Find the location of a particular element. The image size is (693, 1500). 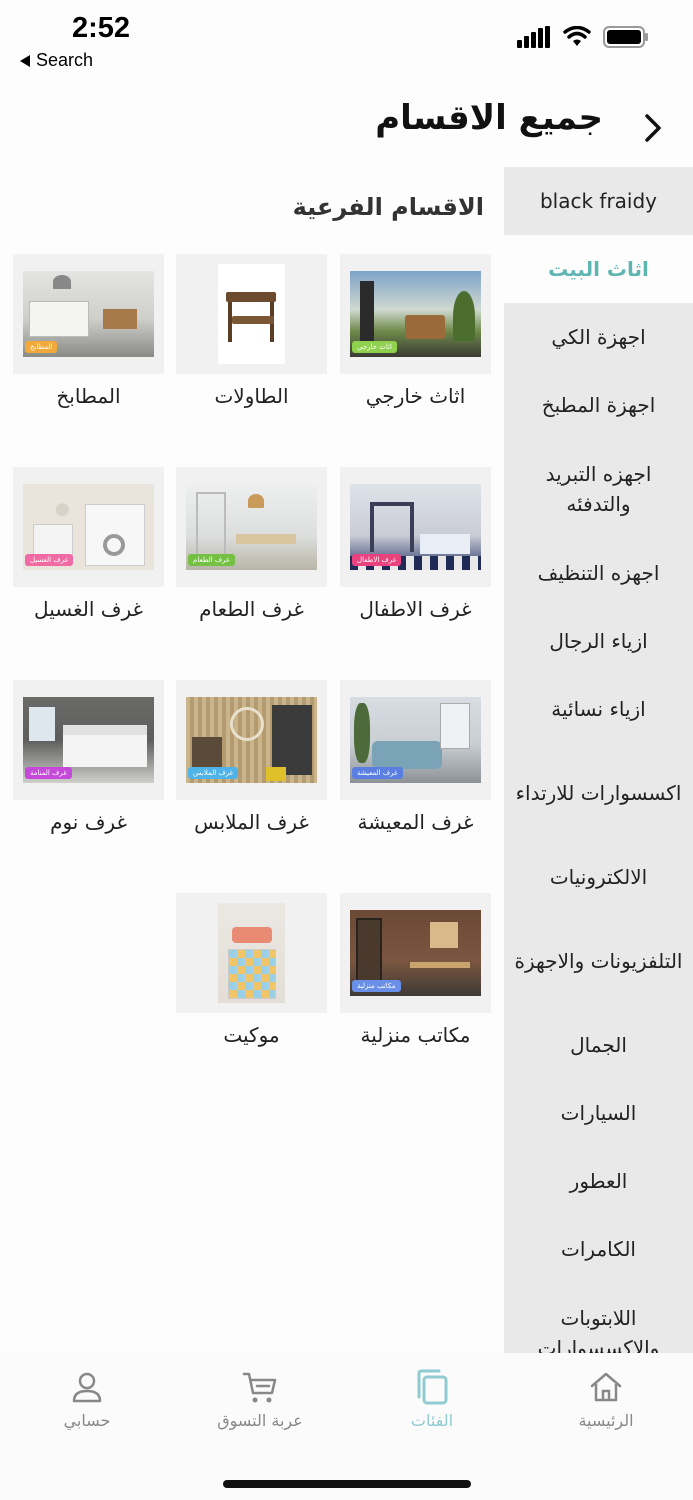

subcategory-label: مكاتب منزلية is located at coordinates (415, 1035).